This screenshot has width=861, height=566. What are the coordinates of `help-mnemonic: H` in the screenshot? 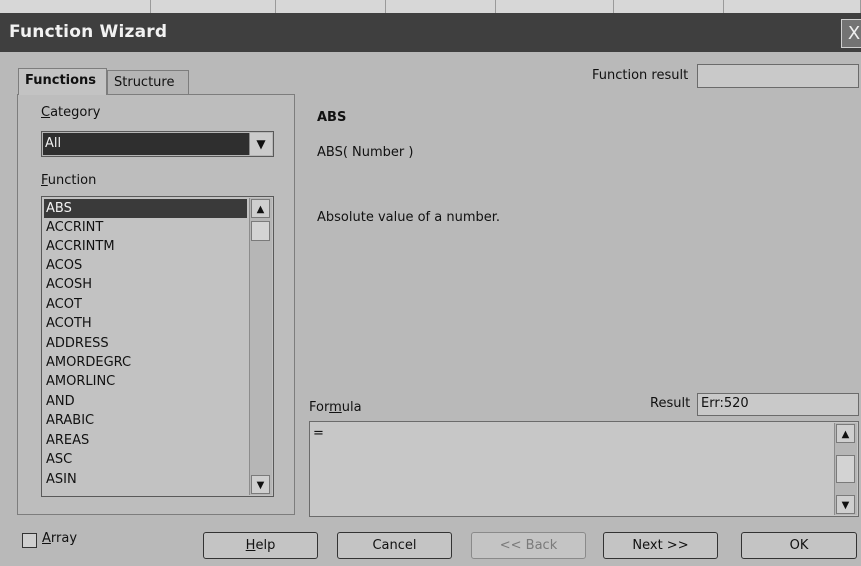 It's located at (250, 545).